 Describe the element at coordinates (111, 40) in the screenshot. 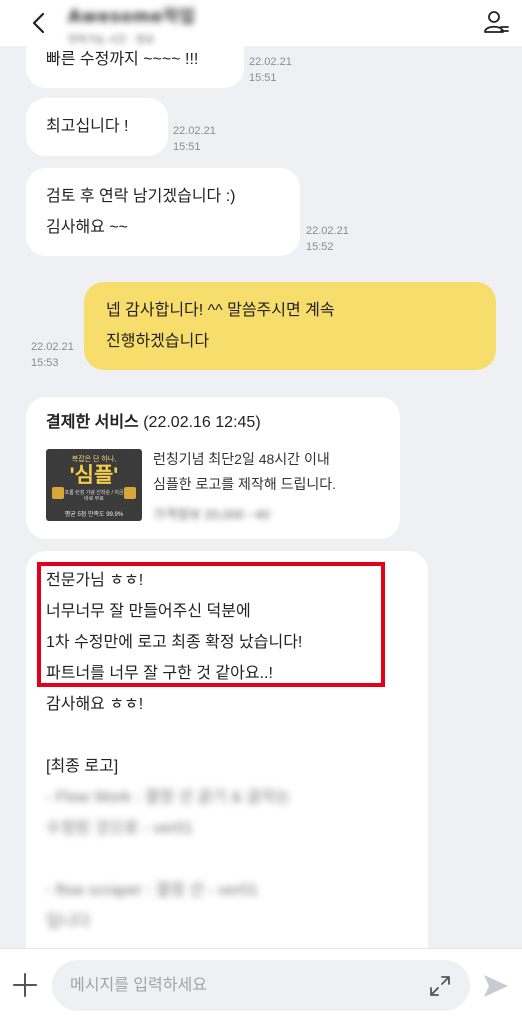

I see `chat-partner-subtitle: 연락가능 시간 · 정보` at that location.